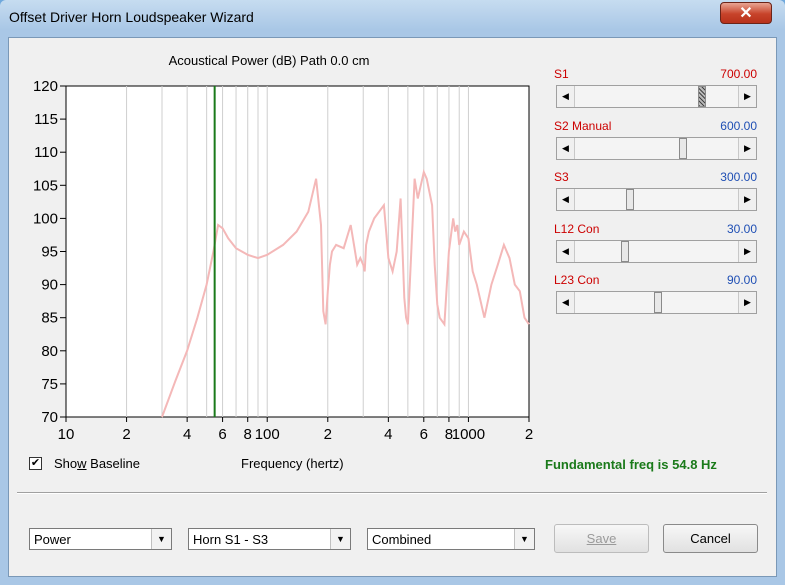 The height and width of the screenshot is (585, 785). What do you see at coordinates (577, 229) in the screenshot?
I see `slider-label: L12 Con` at bounding box center [577, 229].